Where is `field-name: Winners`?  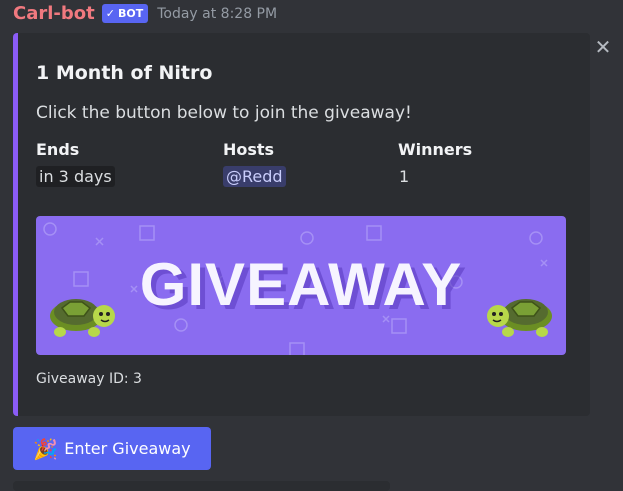
field-name: Winners is located at coordinates (435, 149).